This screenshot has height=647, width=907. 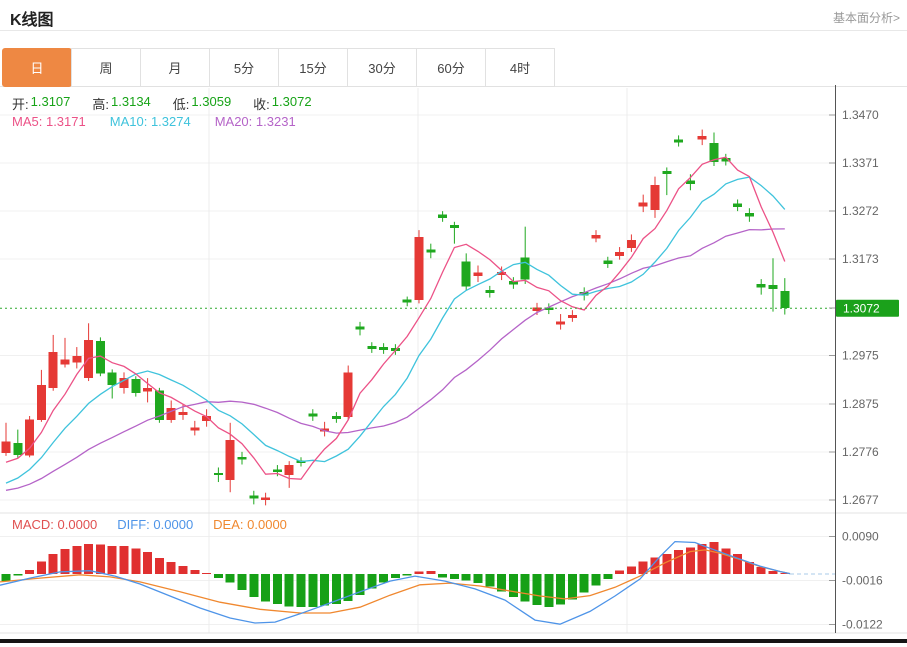 I want to click on dea-line, so click(x=395, y=581).